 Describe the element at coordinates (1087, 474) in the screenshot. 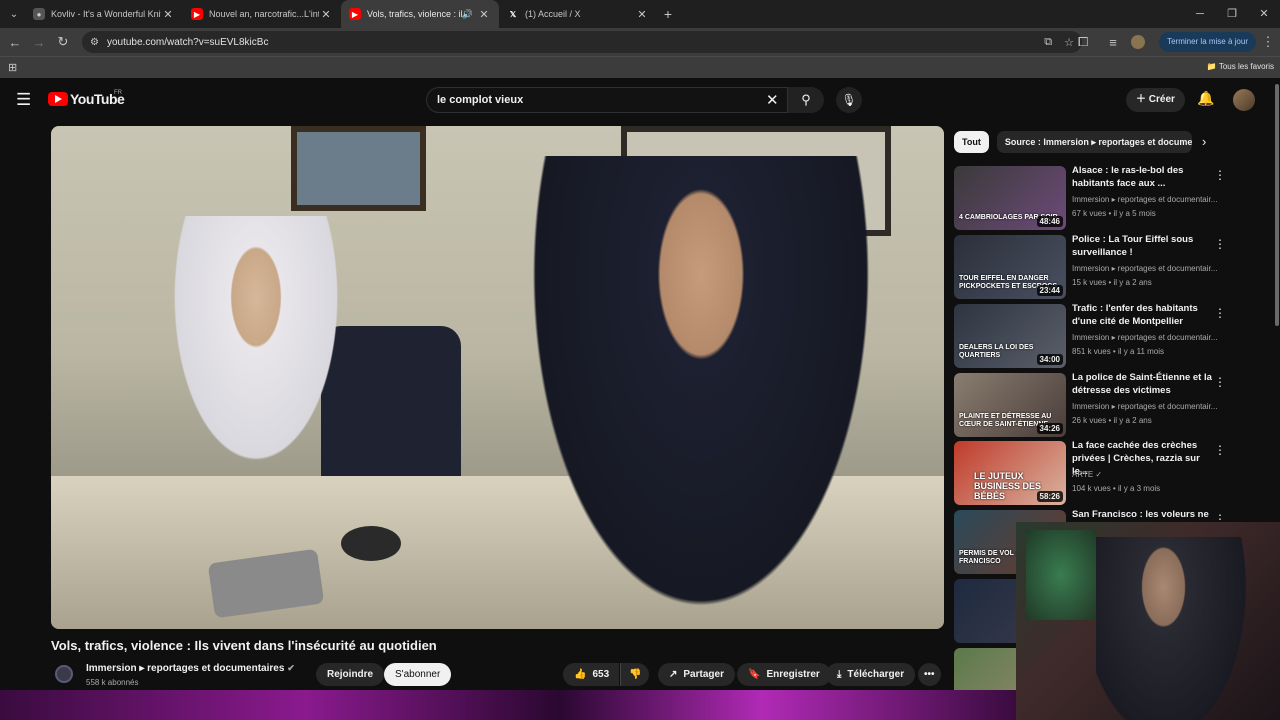

I see `recommendation-channel: ARTE ✓` at that location.